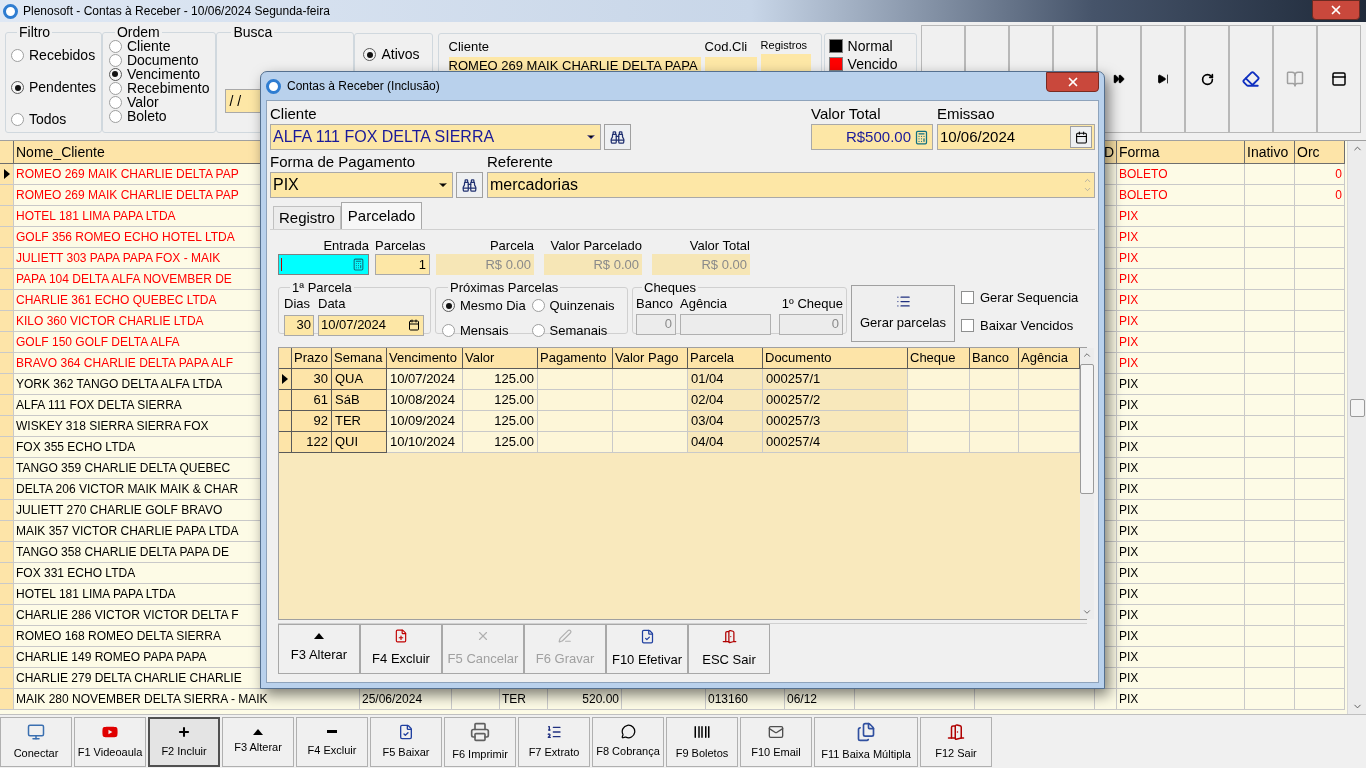 The width and height of the screenshot is (1366, 768). What do you see at coordinates (1020, 298) in the screenshot?
I see `checkbox: Gerar Sequencia` at bounding box center [1020, 298].